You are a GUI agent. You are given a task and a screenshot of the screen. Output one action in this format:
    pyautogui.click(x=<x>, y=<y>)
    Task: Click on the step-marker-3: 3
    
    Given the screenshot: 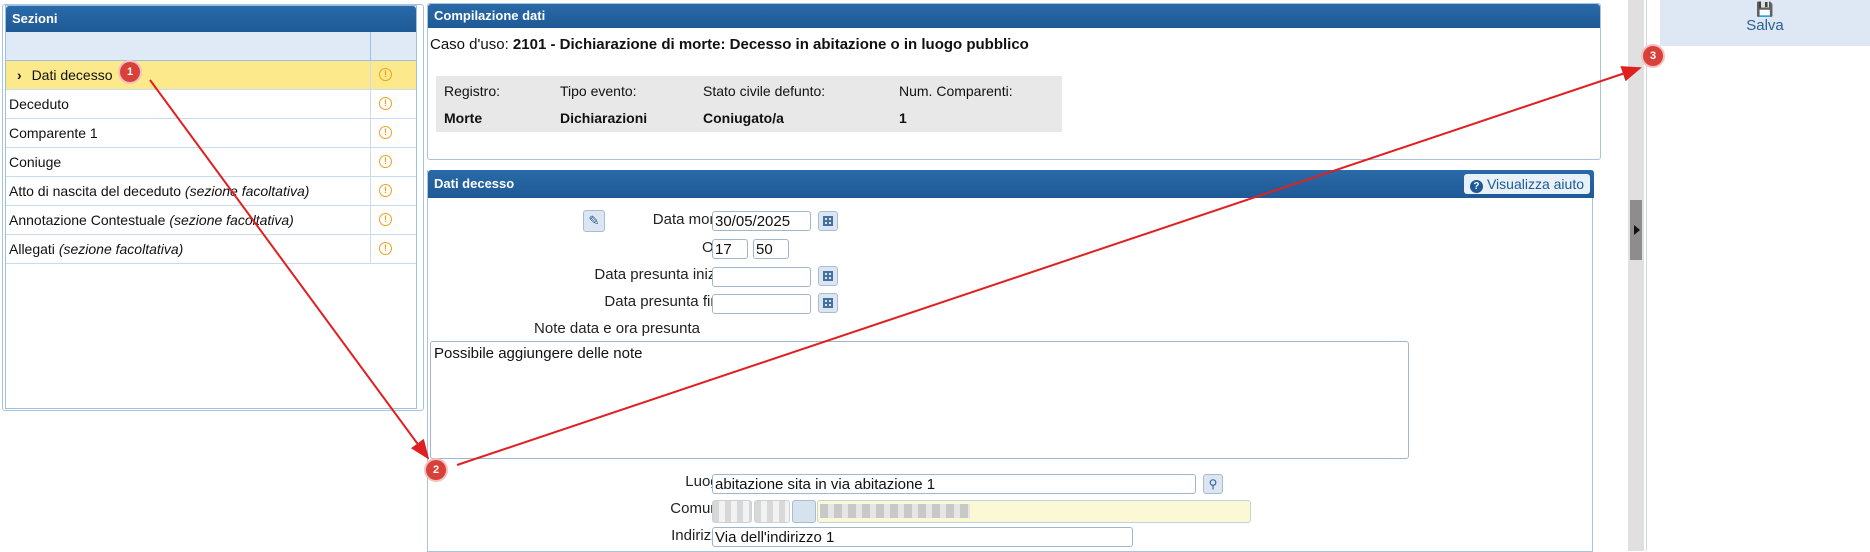 What is the action you would take?
    pyautogui.click(x=1653, y=56)
    